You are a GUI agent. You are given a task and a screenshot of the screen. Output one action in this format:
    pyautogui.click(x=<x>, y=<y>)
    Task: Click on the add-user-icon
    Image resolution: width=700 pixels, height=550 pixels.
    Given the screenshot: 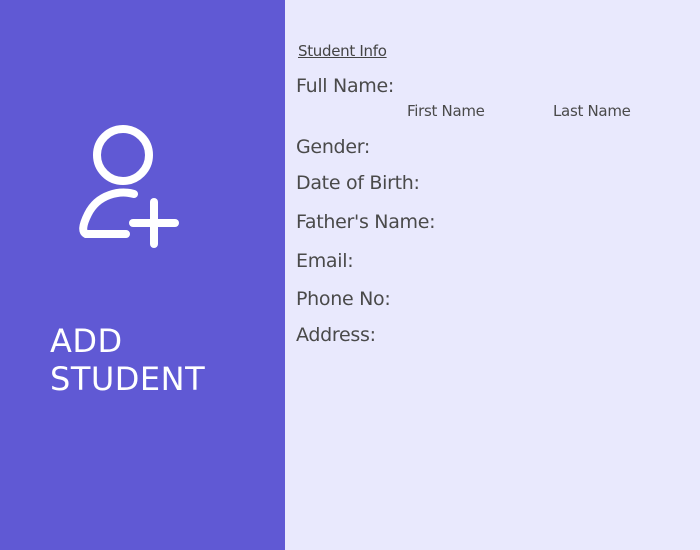 What is the action you would take?
    pyautogui.click(x=129, y=186)
    